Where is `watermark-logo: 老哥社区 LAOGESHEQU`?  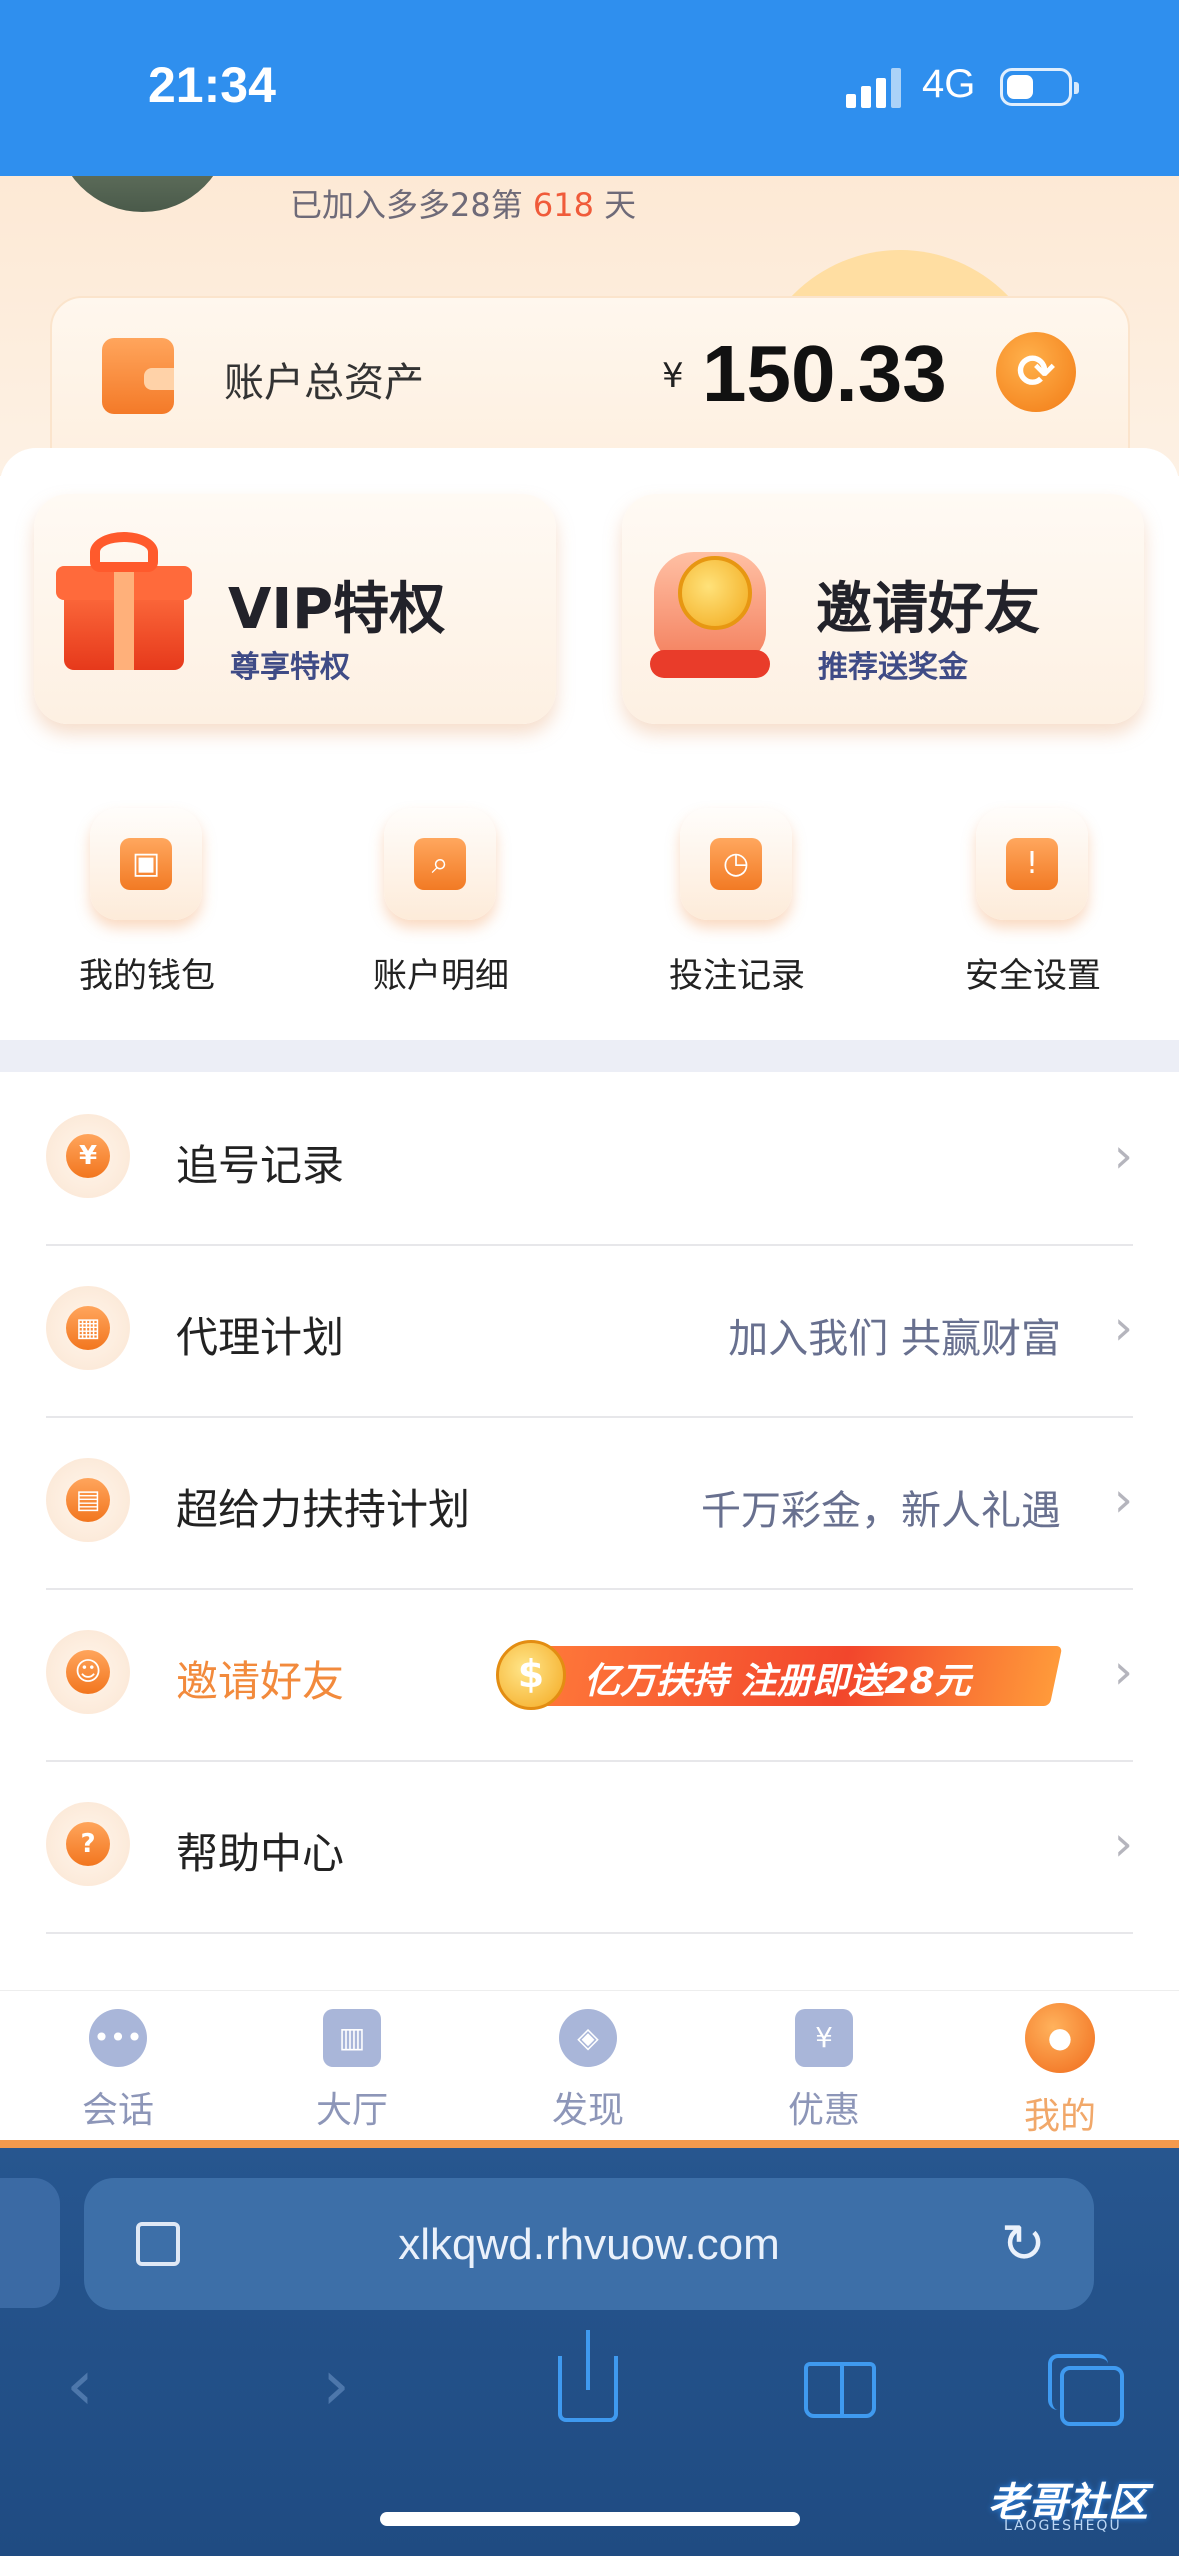 watermark-logo: 老哥社区 LAOGESHEQU is located at coordinates (1058, 2505).